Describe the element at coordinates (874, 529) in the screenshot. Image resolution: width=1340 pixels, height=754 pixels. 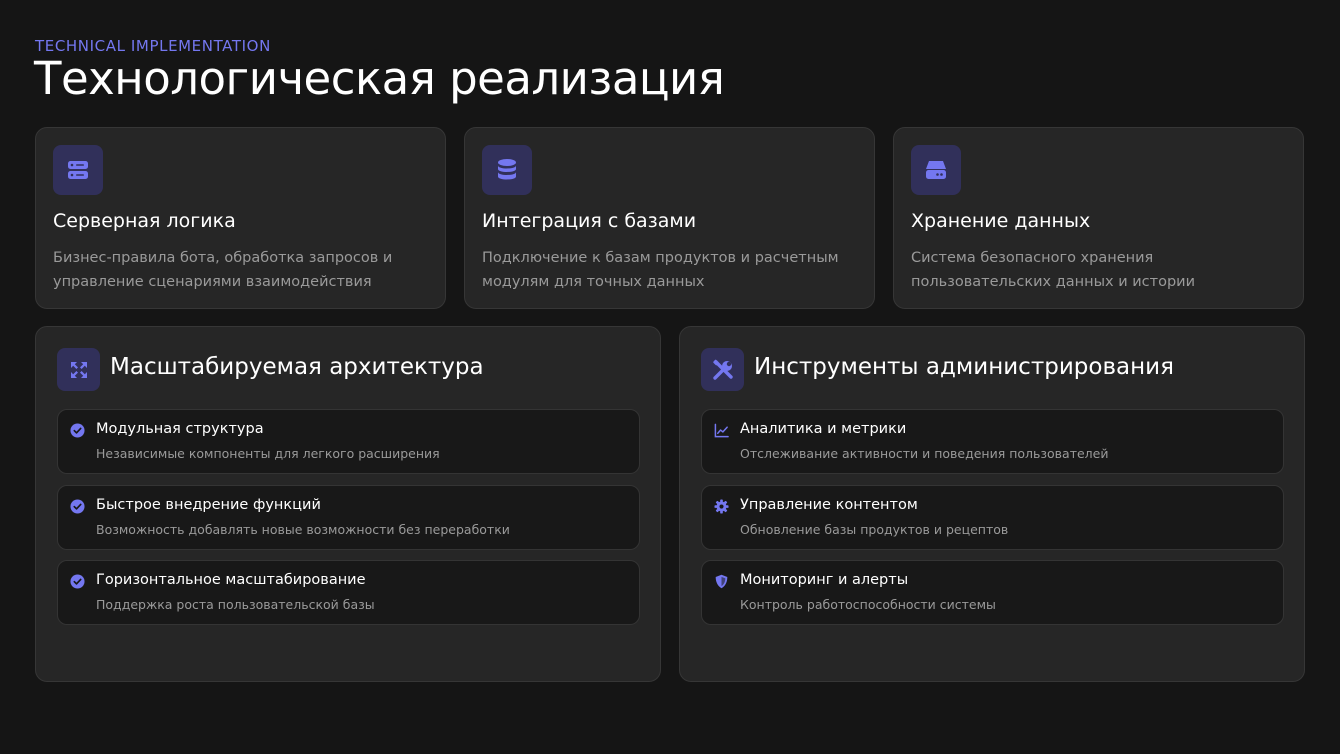
I see `item-description: Обновление базы продуктов и рецептов` at that location.